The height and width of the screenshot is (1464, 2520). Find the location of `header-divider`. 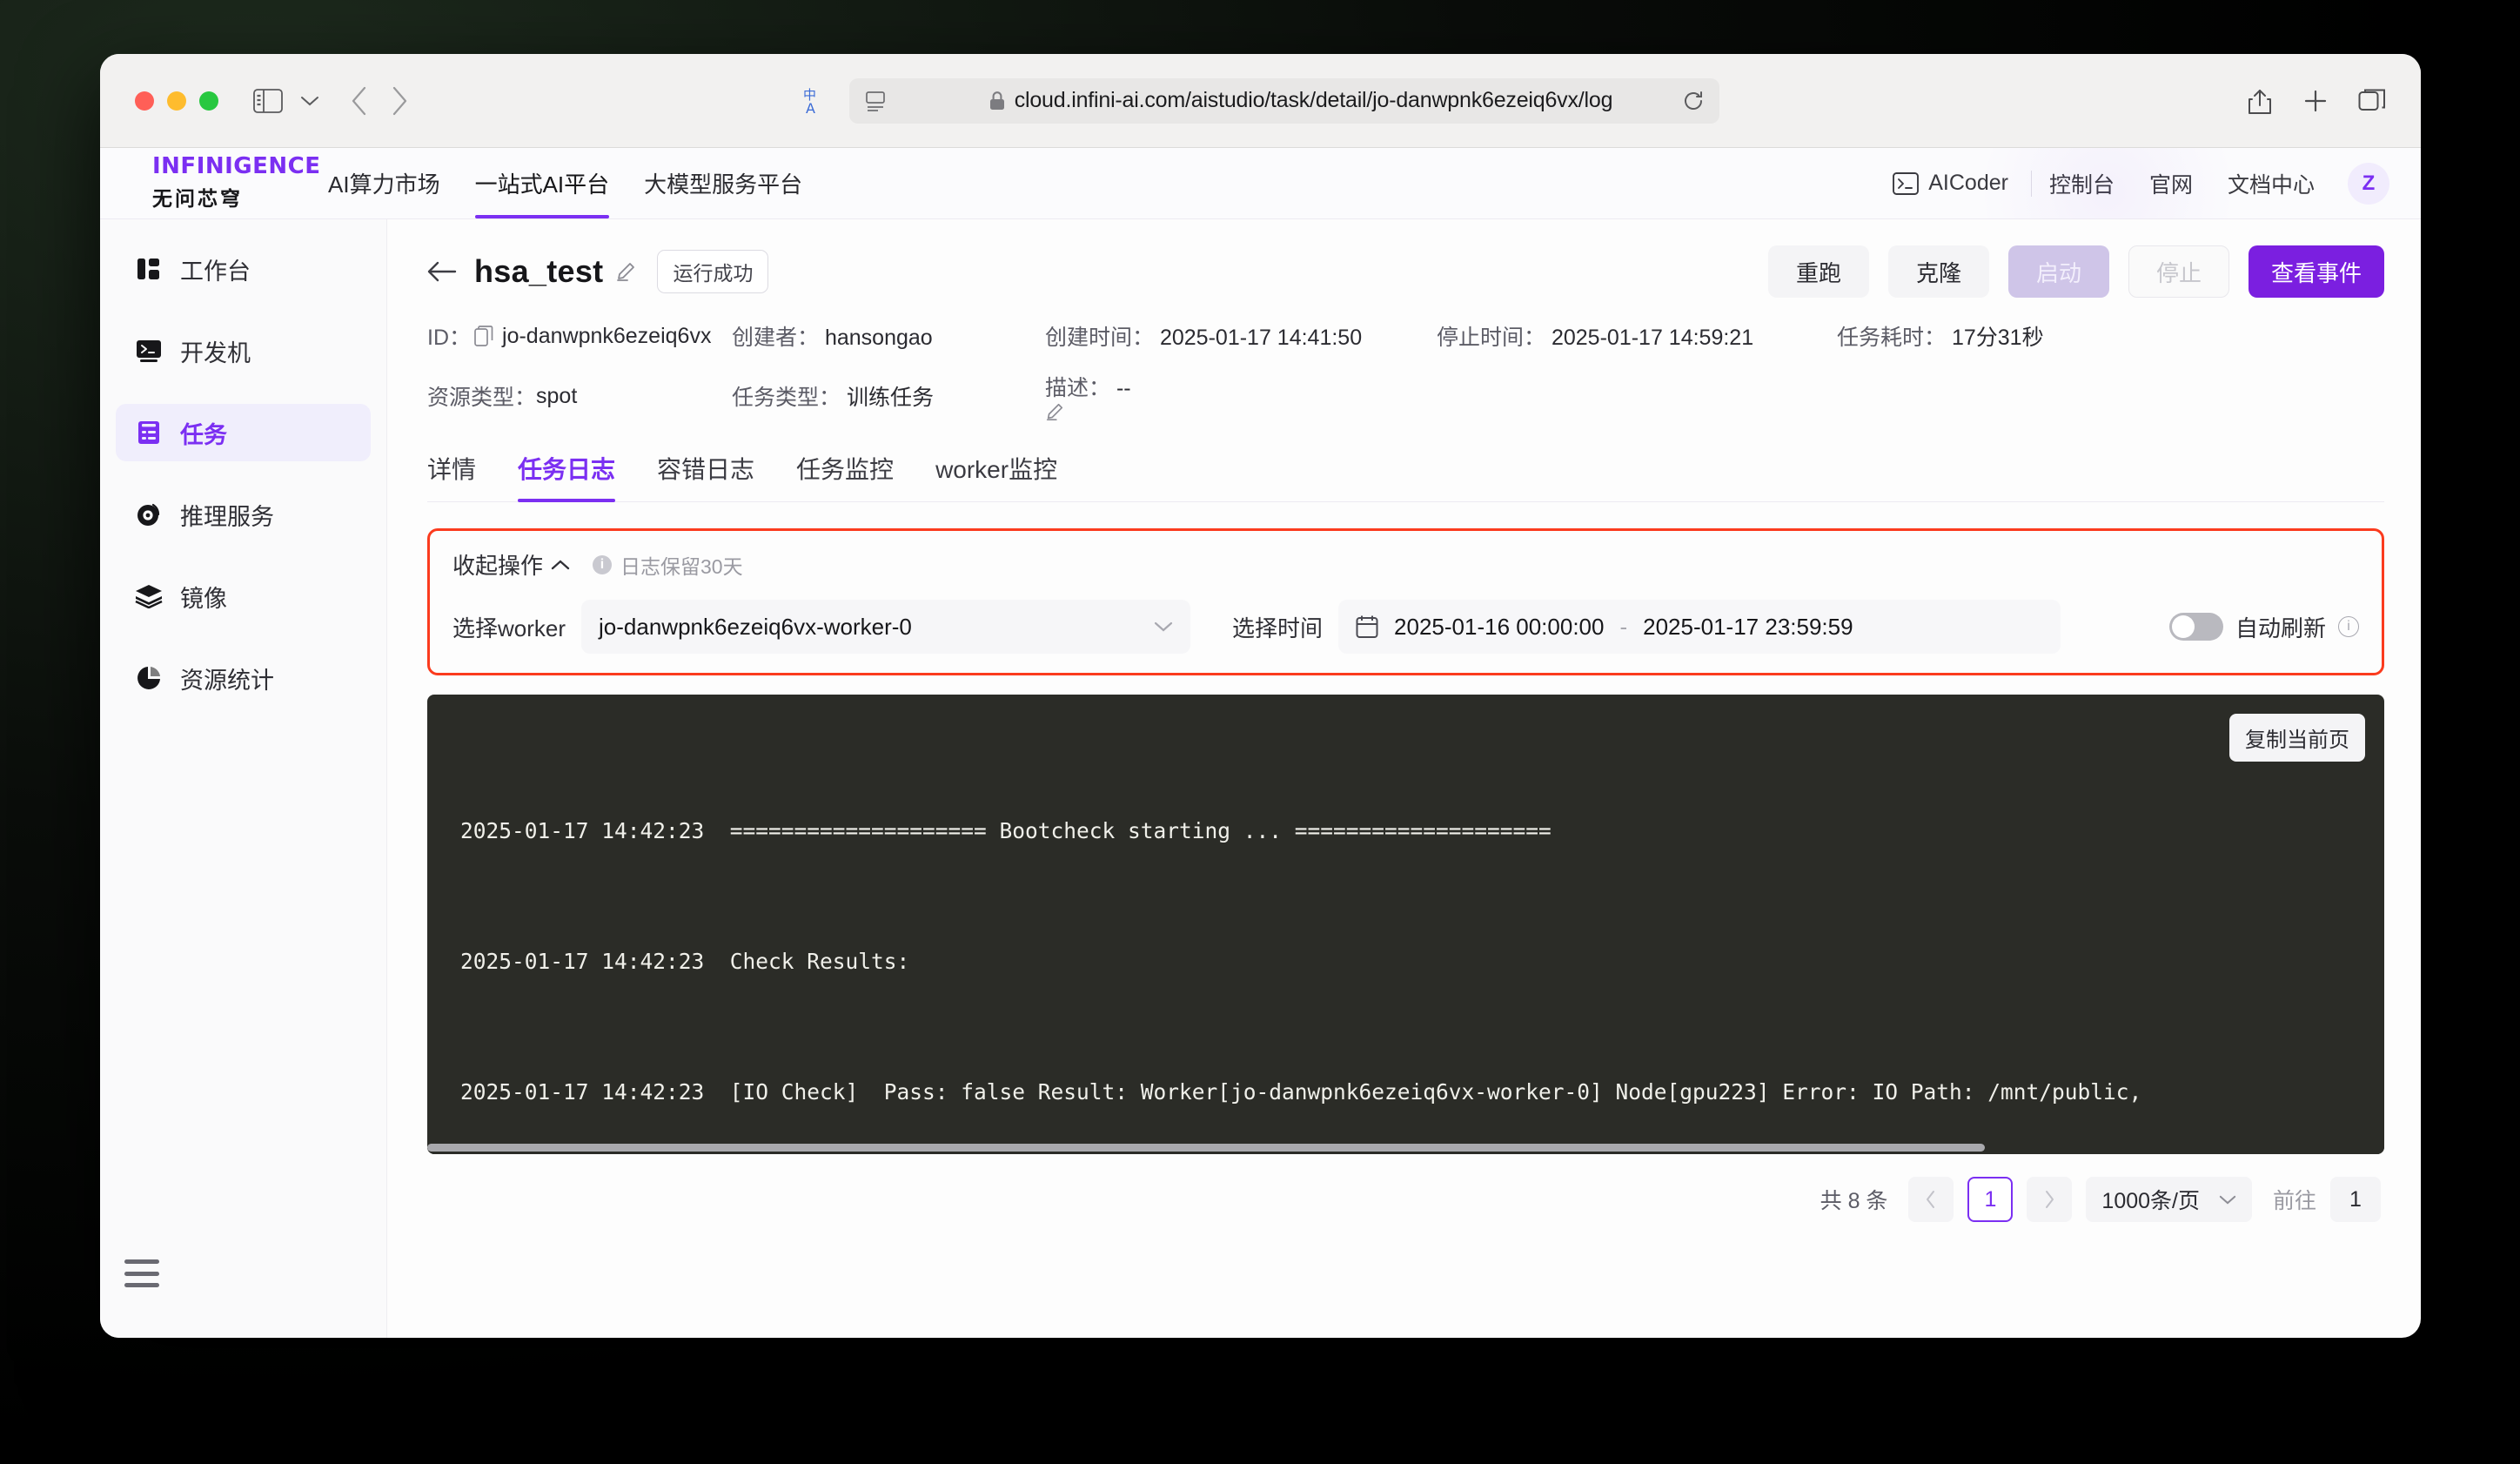

header-divider is located at coordinates (2031, 183).